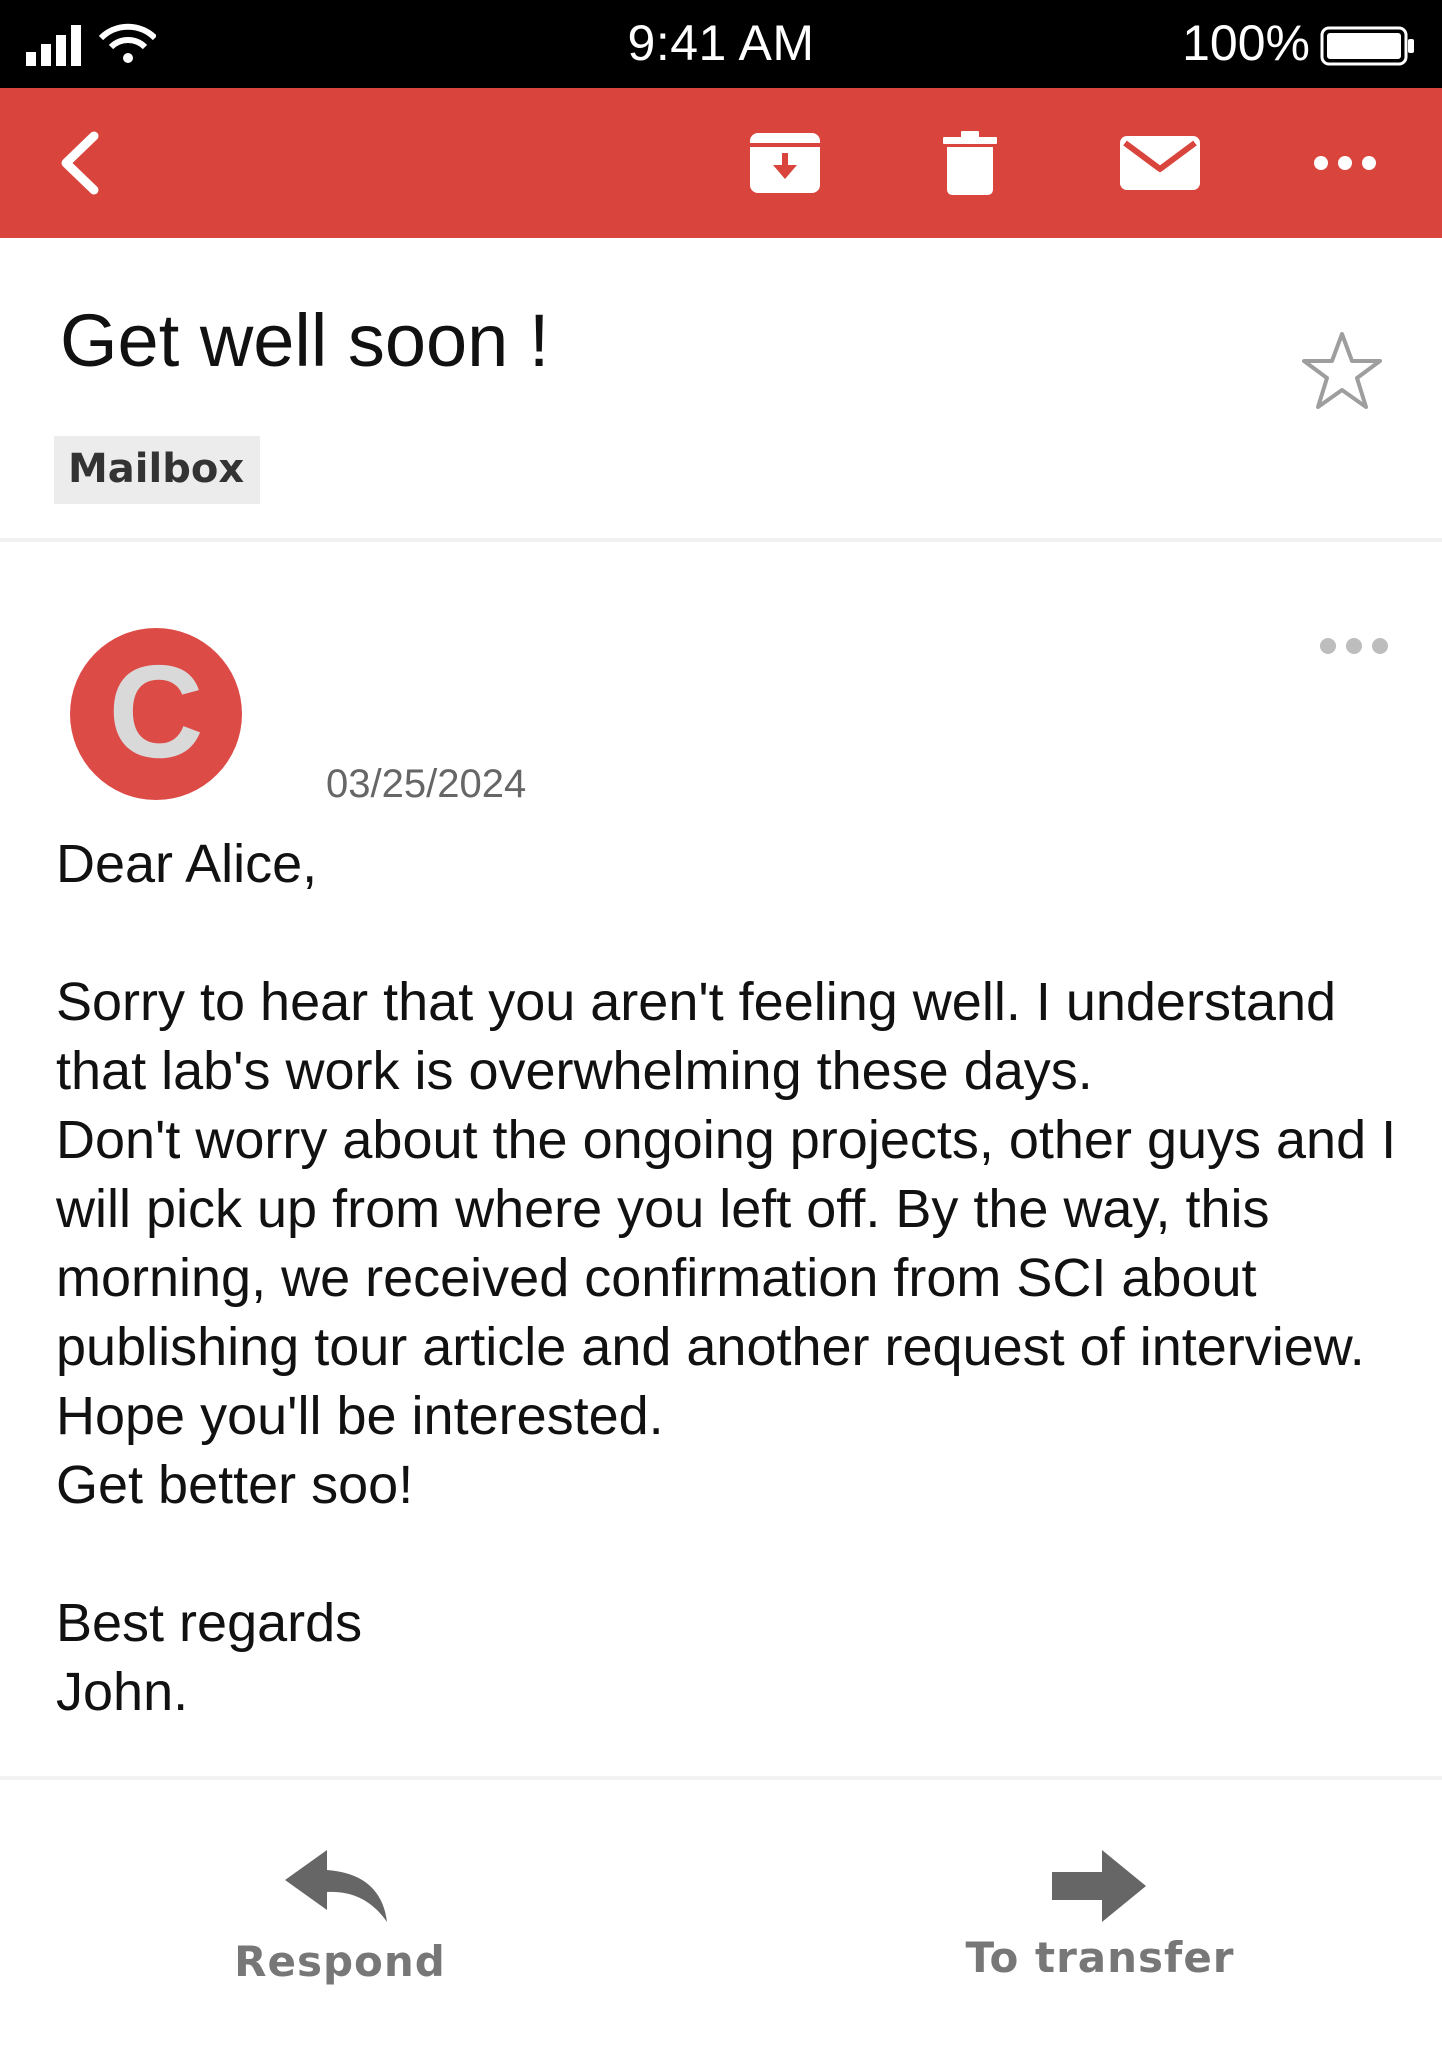  Describe the element at coordinates (122, 1692) in the screenshot. I see `signature: John.` at that location.